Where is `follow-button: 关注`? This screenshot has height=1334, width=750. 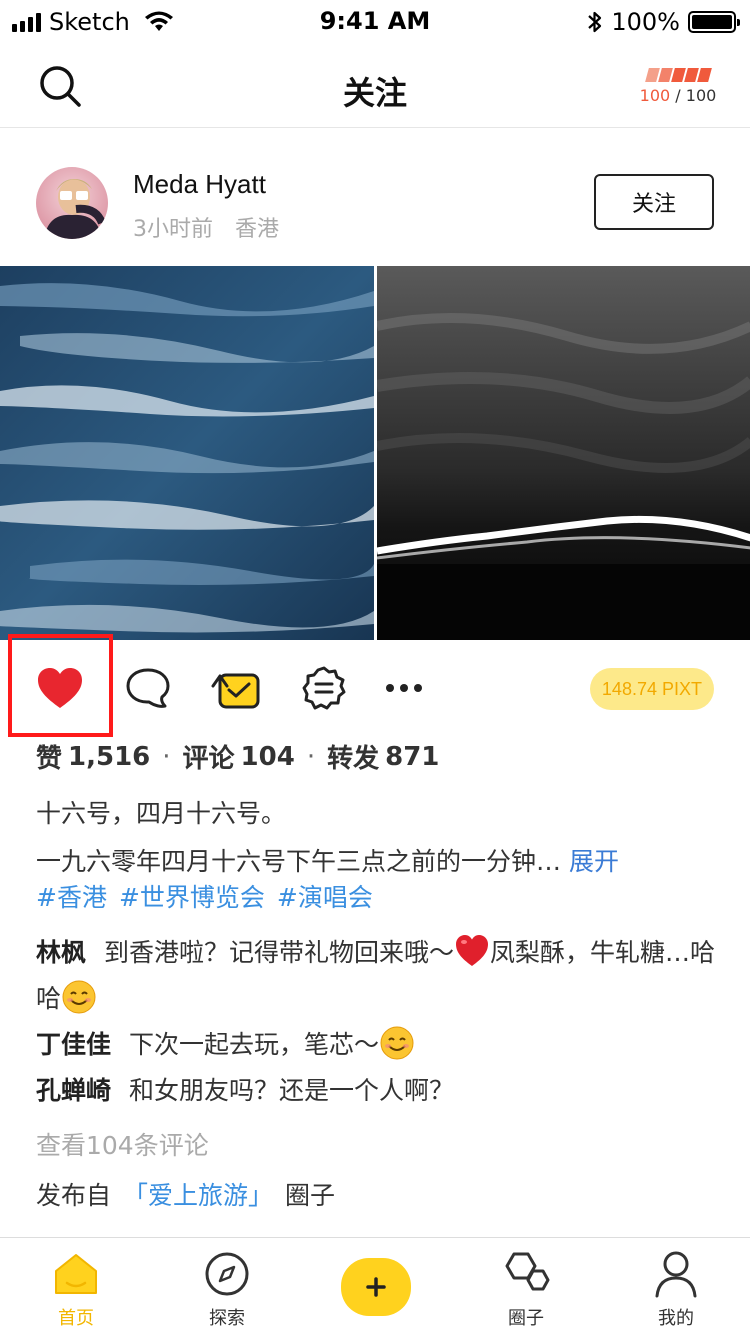
follow-button: 关注 is located at coordinates (654, 202).